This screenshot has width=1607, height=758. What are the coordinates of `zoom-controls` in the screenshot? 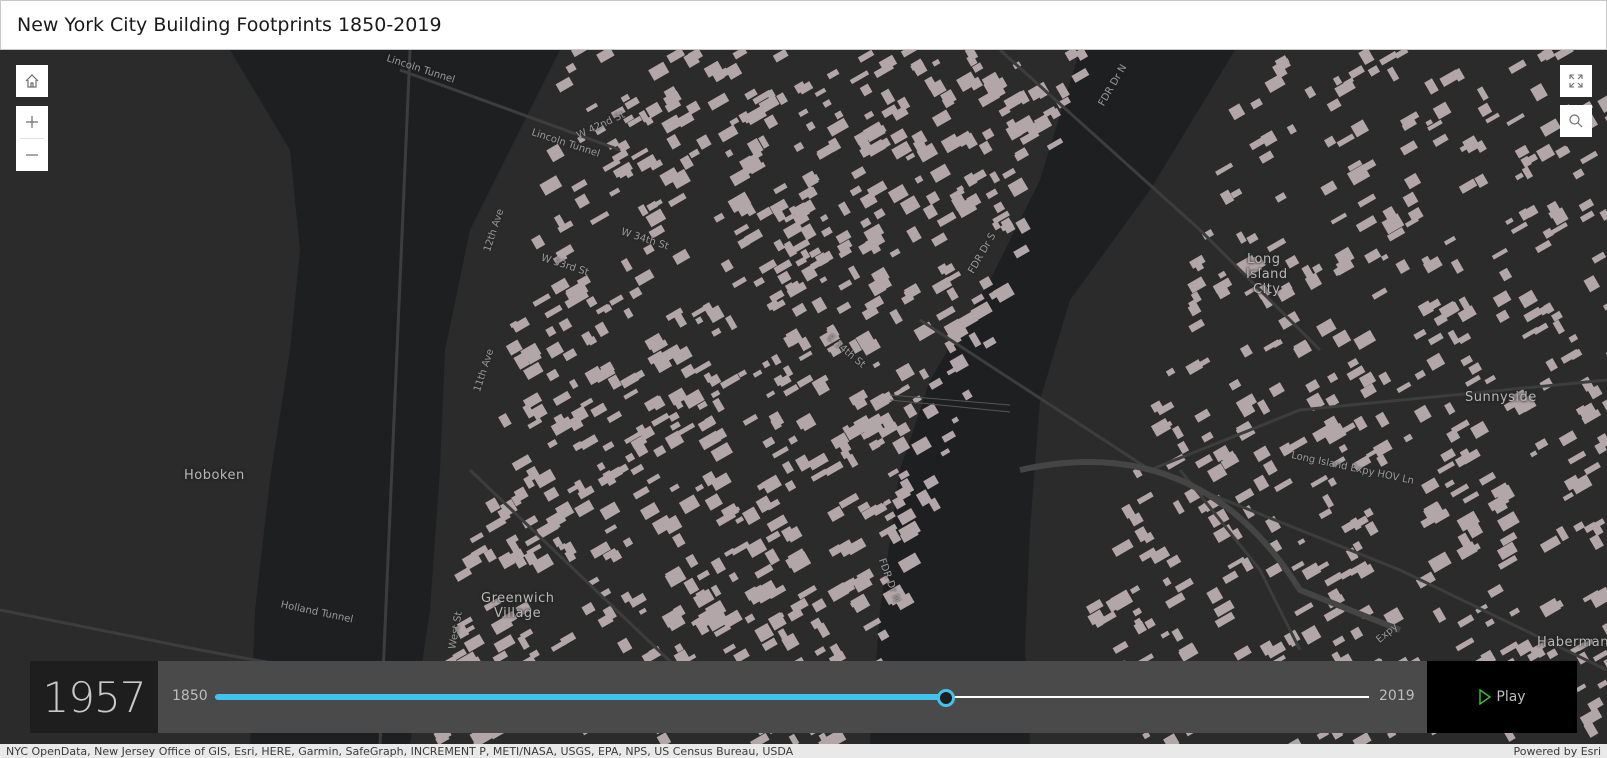 It's located at (32, 138).